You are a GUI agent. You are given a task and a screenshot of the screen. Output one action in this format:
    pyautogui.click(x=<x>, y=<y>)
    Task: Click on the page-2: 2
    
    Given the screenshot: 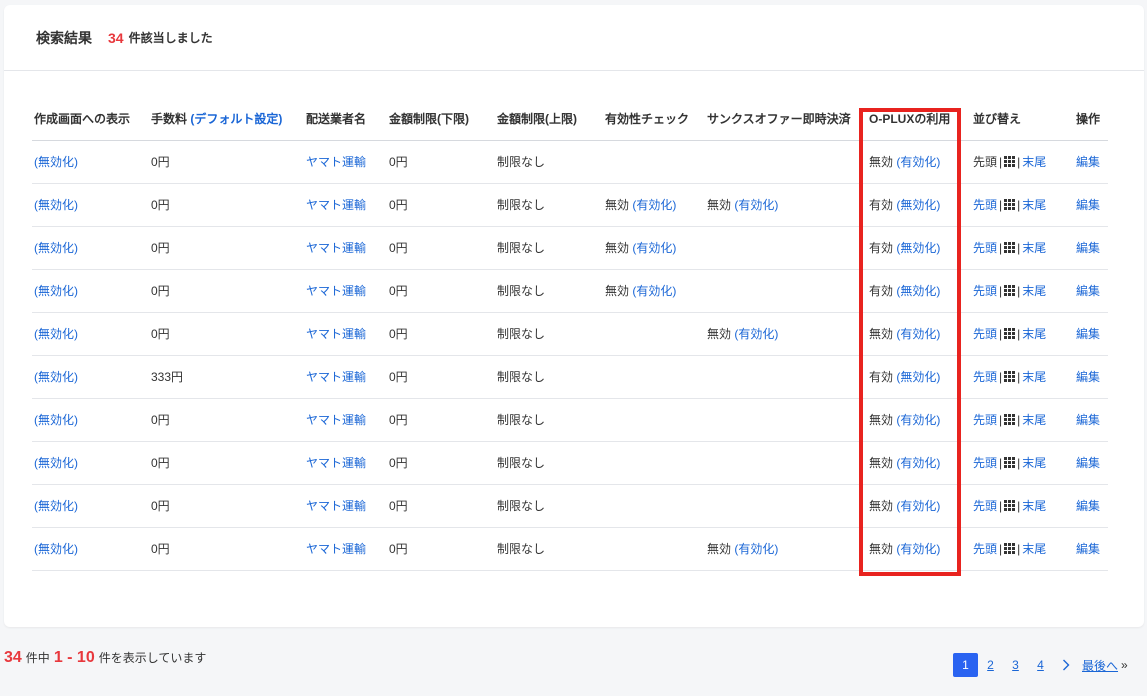 What is the action you would take?
    pyautogui.click(x=990, y=665)
    